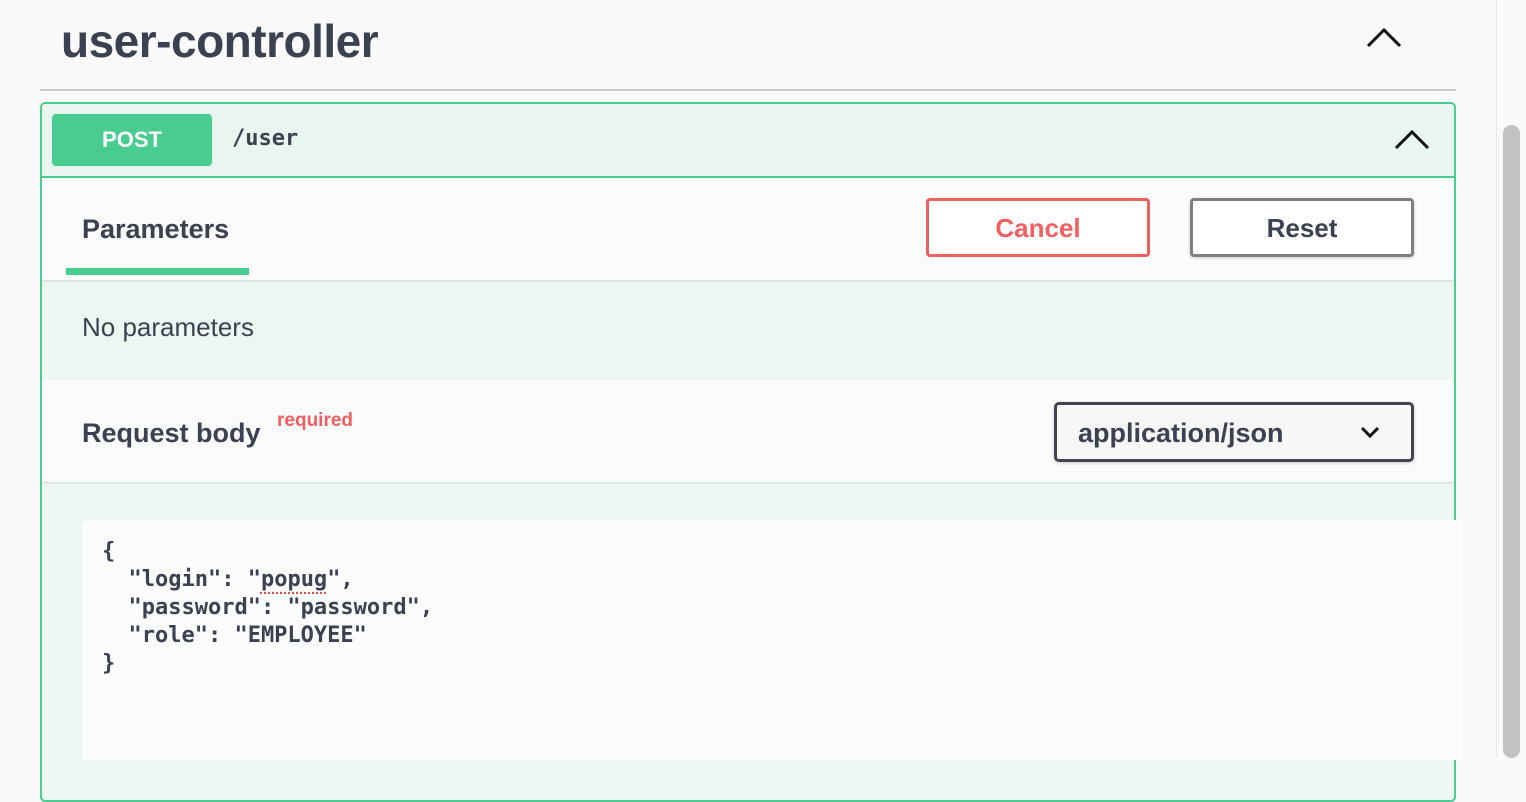  What do you see at coordinates (155, 229) in the screenshot?
I see `tab-parameters: Parameters` at bounding box center [155, 229].